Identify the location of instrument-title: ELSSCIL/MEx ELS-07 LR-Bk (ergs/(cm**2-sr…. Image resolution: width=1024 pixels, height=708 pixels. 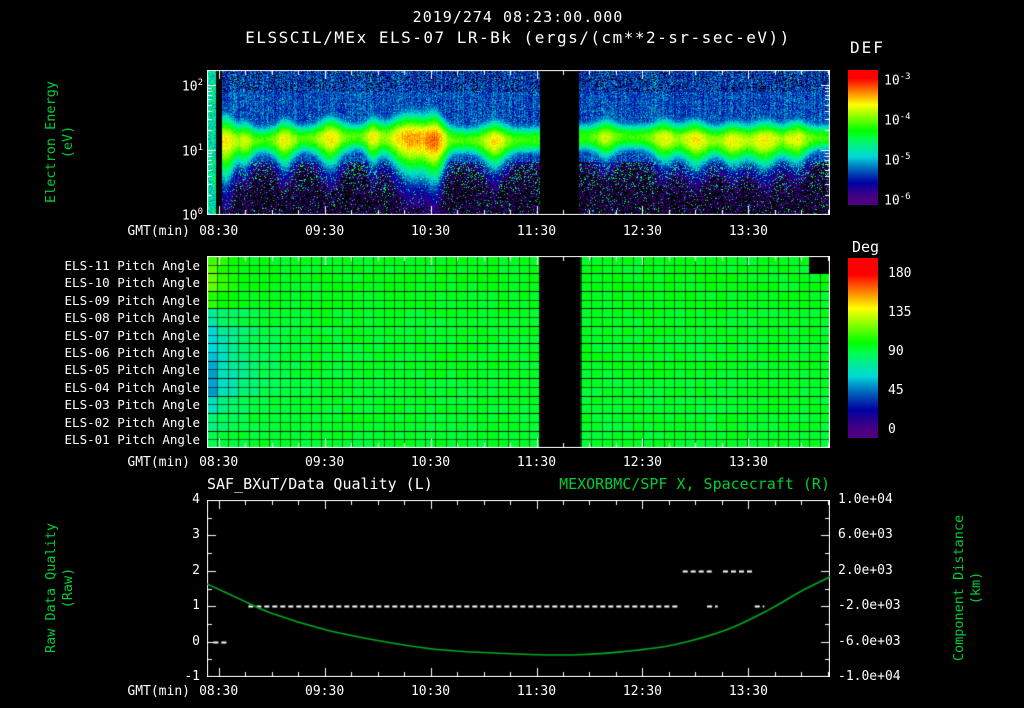
(518, 37).